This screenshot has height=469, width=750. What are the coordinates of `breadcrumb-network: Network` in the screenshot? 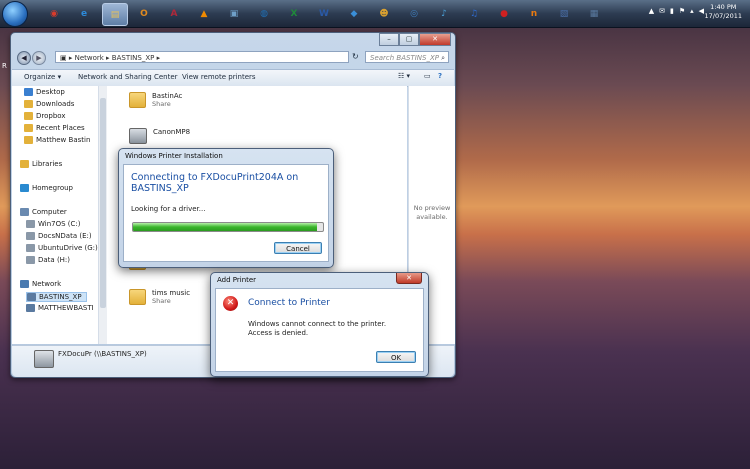 It's located at (89, 58).